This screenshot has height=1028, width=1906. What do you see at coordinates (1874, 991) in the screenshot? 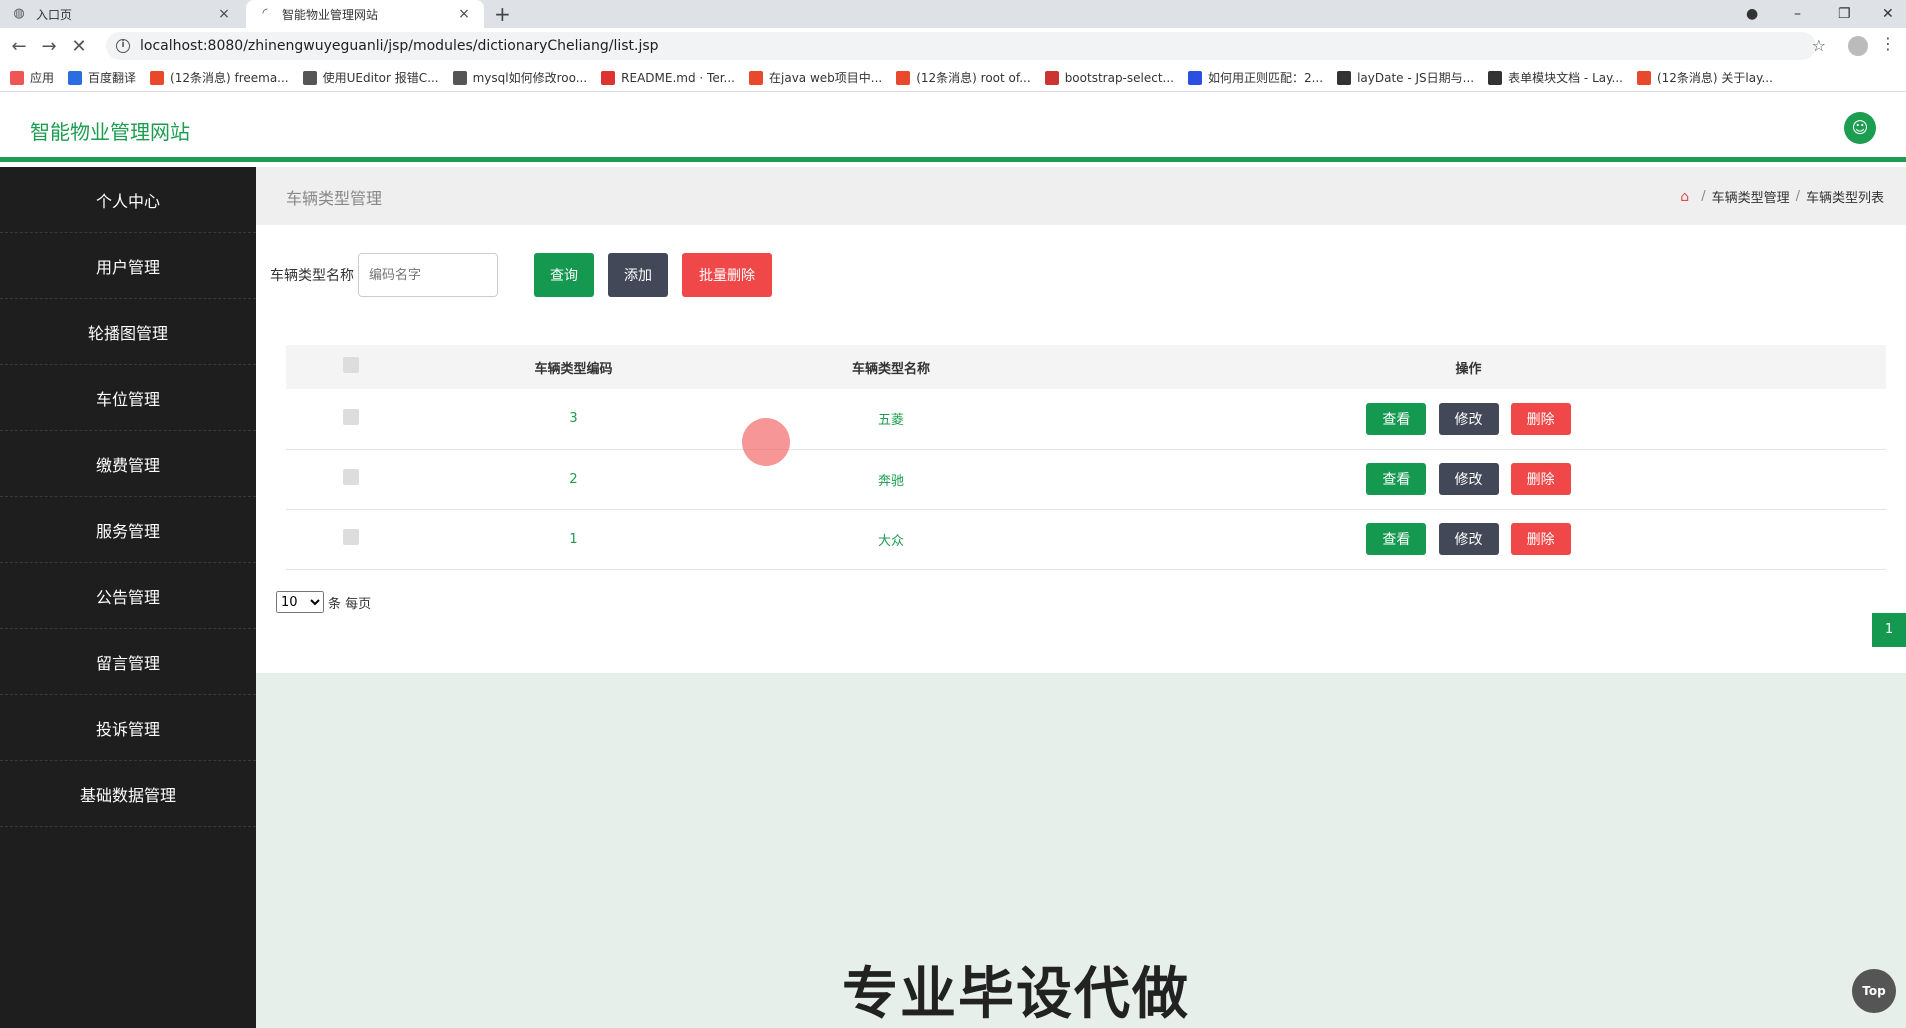
I see `back-to-top-button: Top` at bounding box center [1874, 991].